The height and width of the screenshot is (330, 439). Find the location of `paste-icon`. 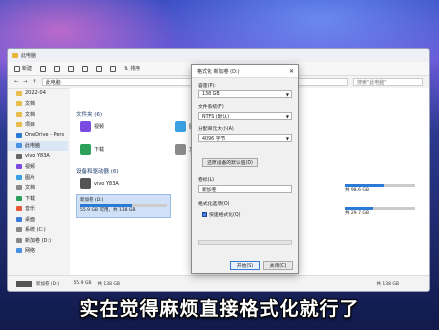

paste-icon is located at coordinates (71, 68).